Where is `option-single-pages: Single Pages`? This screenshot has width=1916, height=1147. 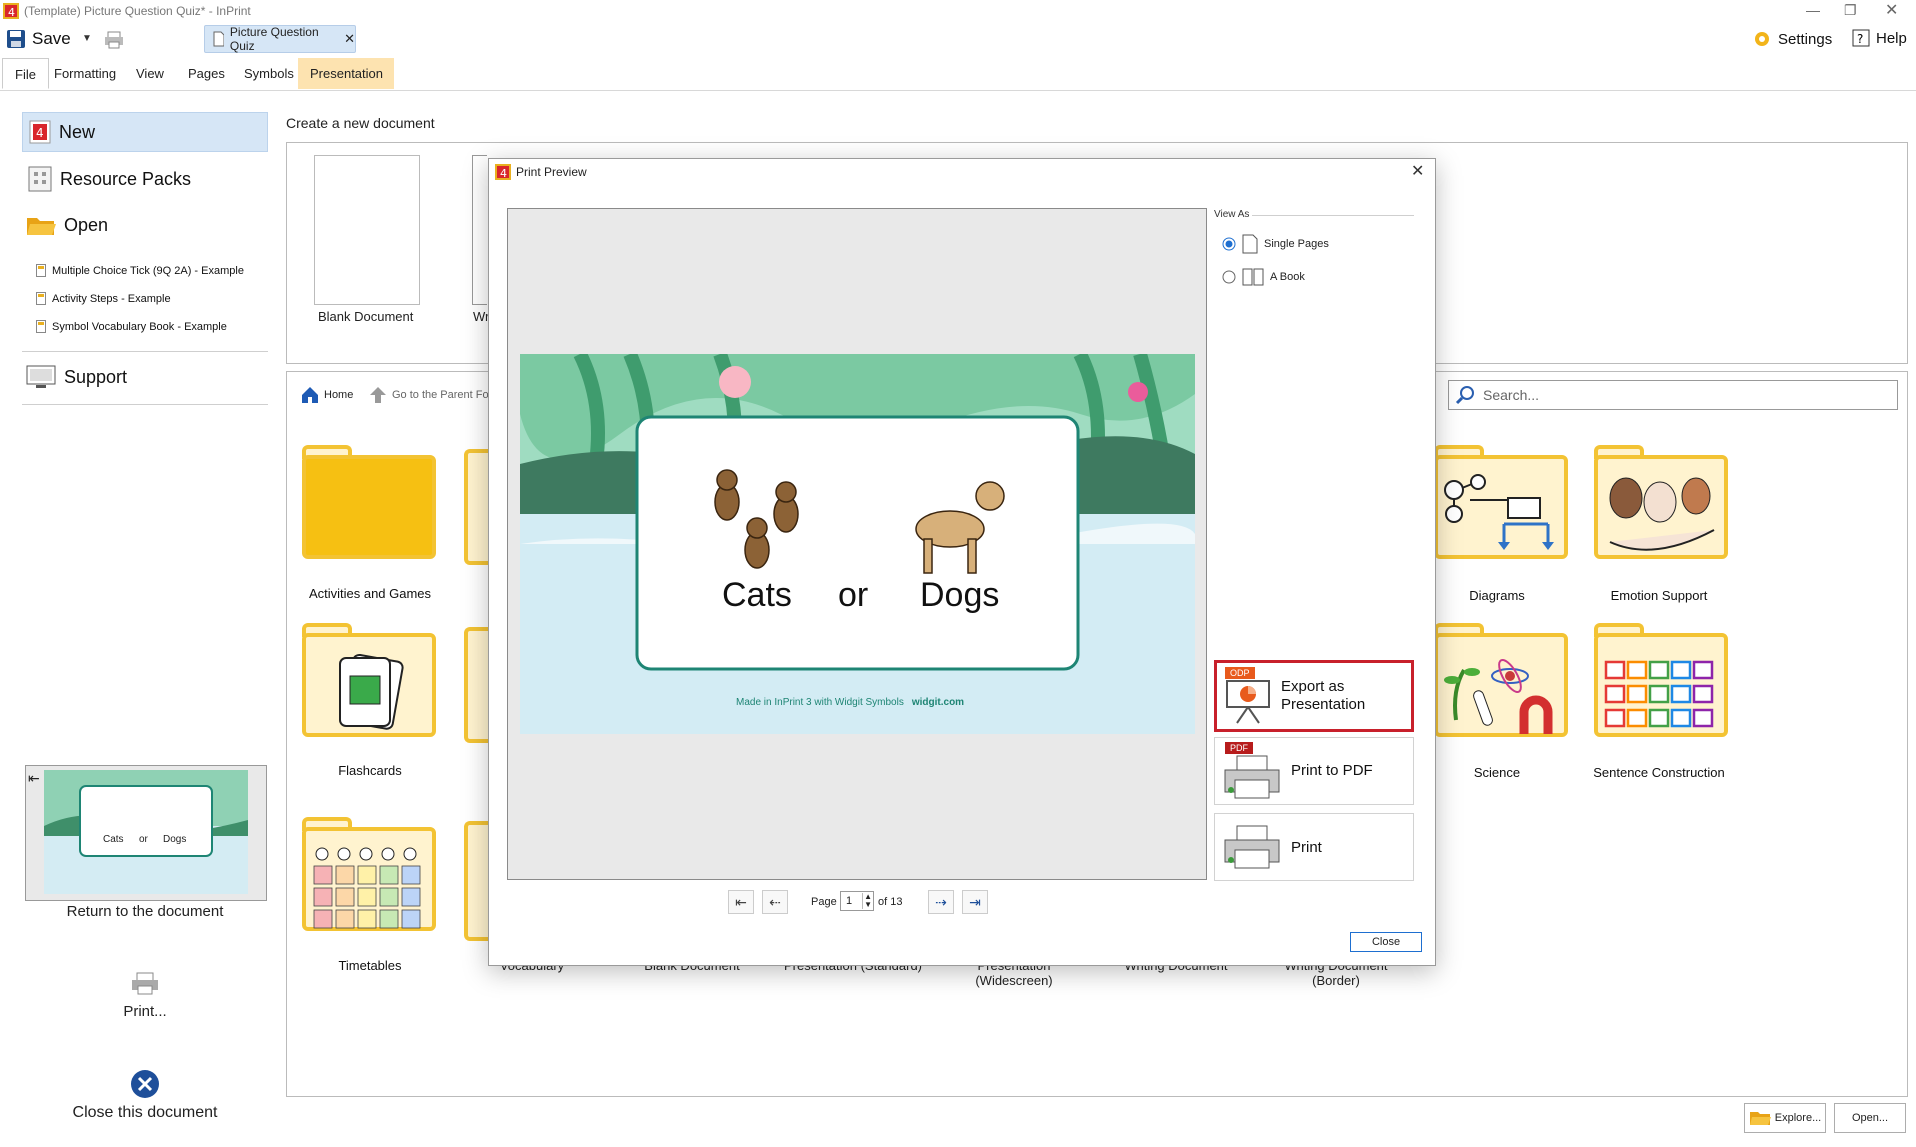
option-single-pages: Single Pages is located at coordinates (1275, 244).